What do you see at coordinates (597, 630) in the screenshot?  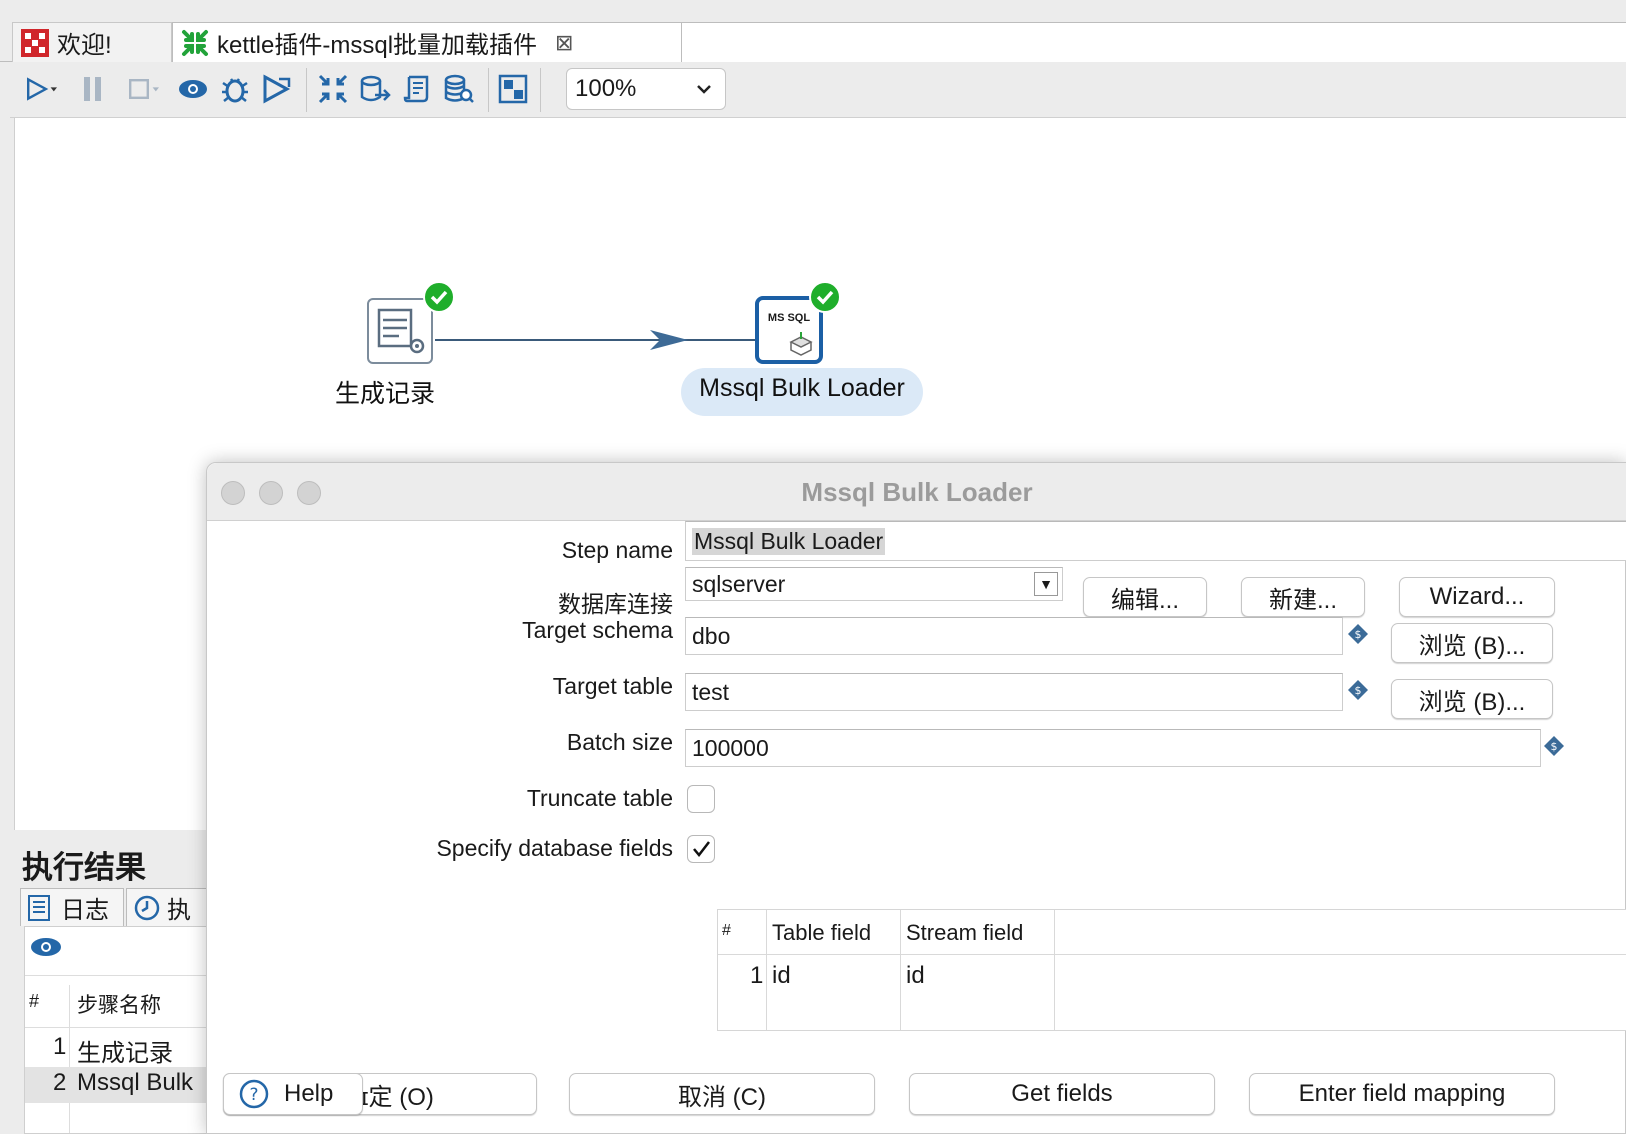 I see `target-schema-label: Target schema` at bounding box center [597, 630].